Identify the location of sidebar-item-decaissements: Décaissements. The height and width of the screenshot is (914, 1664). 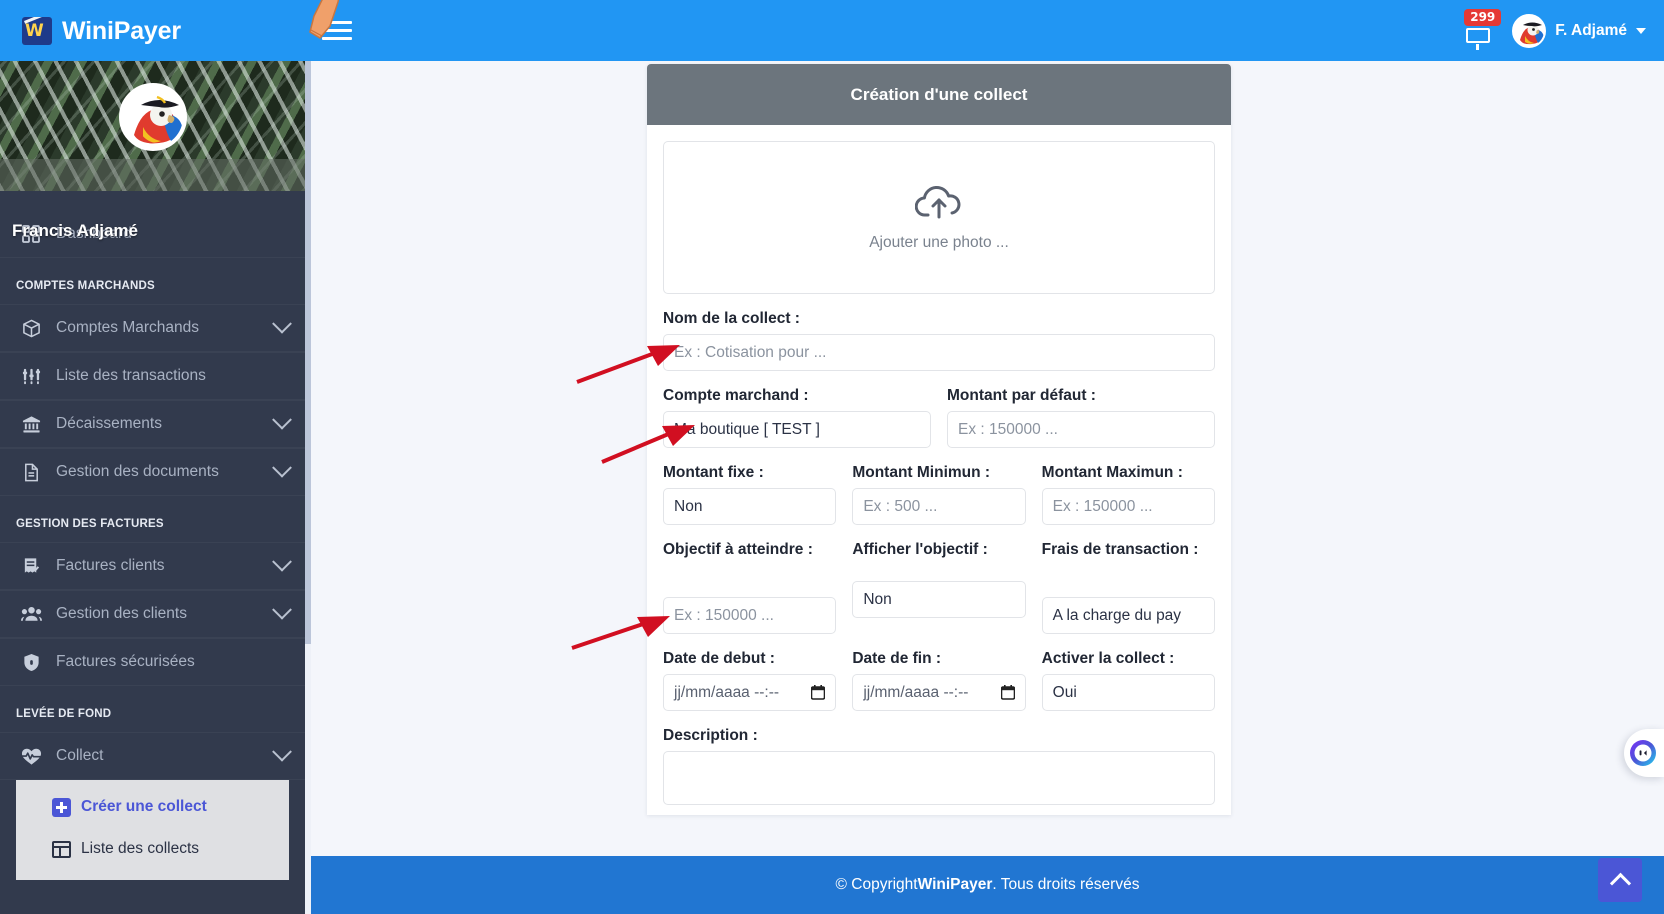
(152, 424).